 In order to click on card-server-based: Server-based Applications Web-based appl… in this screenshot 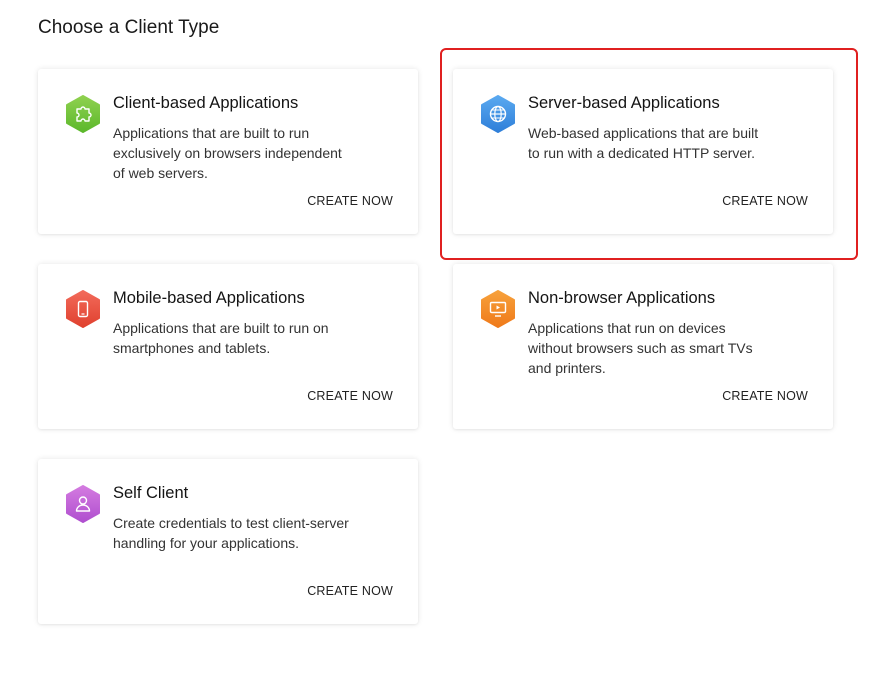, I will do `click(643, 151)`.